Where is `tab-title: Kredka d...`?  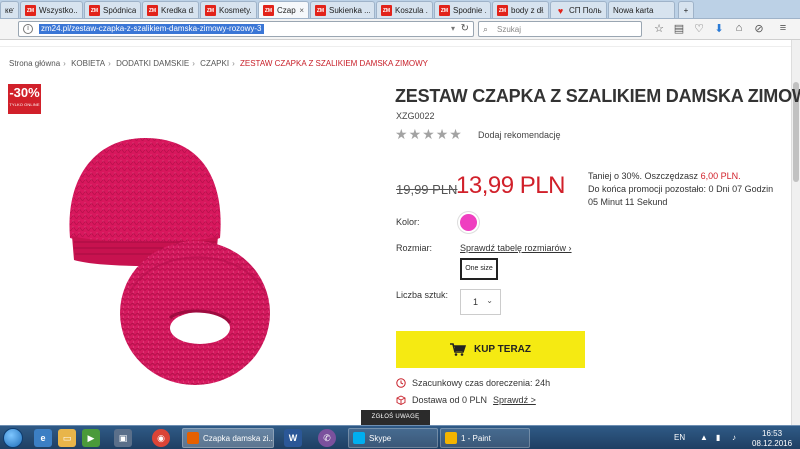
tab-title: Kredka d... is located at coordinates (177, 10).